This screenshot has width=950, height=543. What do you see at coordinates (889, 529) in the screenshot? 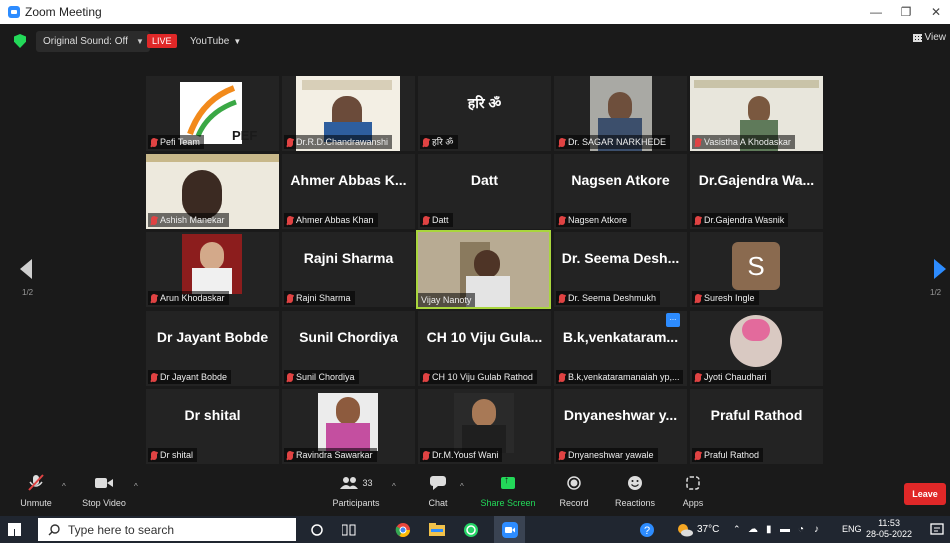
I see `taskbar-clock: 11:53 28-05-2022` at bounding box center [889, 529].